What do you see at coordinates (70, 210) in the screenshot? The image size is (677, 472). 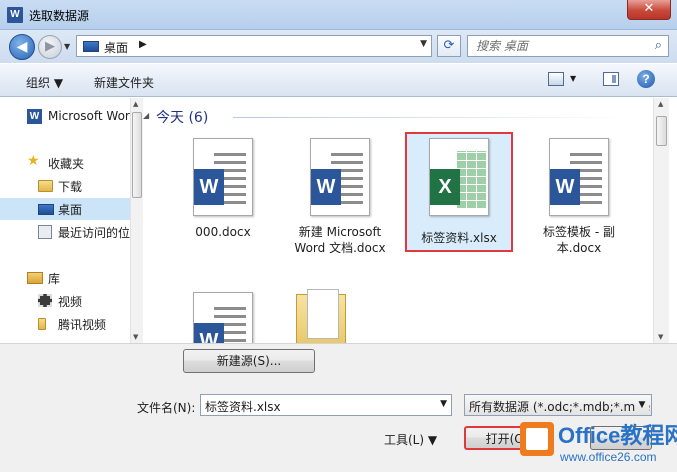 I see `sidebar-item-label: 桌面` at bounding box center [70, 210].